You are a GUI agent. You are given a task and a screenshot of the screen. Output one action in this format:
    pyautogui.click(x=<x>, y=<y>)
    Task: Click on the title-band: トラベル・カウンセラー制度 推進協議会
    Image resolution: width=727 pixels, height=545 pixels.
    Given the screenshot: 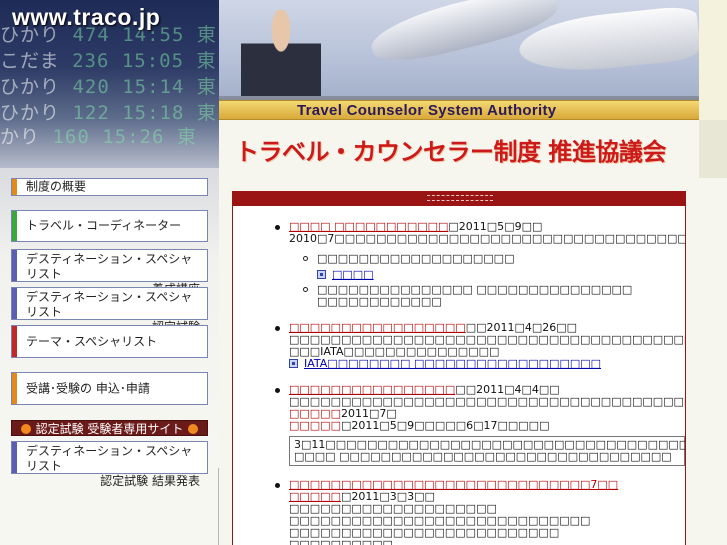 What is the action you would take?
    pyautogui.click(x=473, y=149)
    